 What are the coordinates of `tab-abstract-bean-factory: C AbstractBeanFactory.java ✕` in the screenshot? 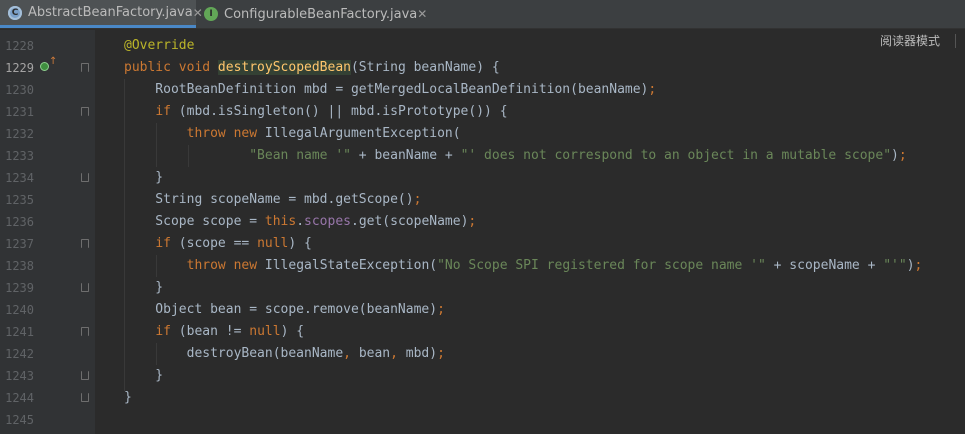 It's located at (101, 14).